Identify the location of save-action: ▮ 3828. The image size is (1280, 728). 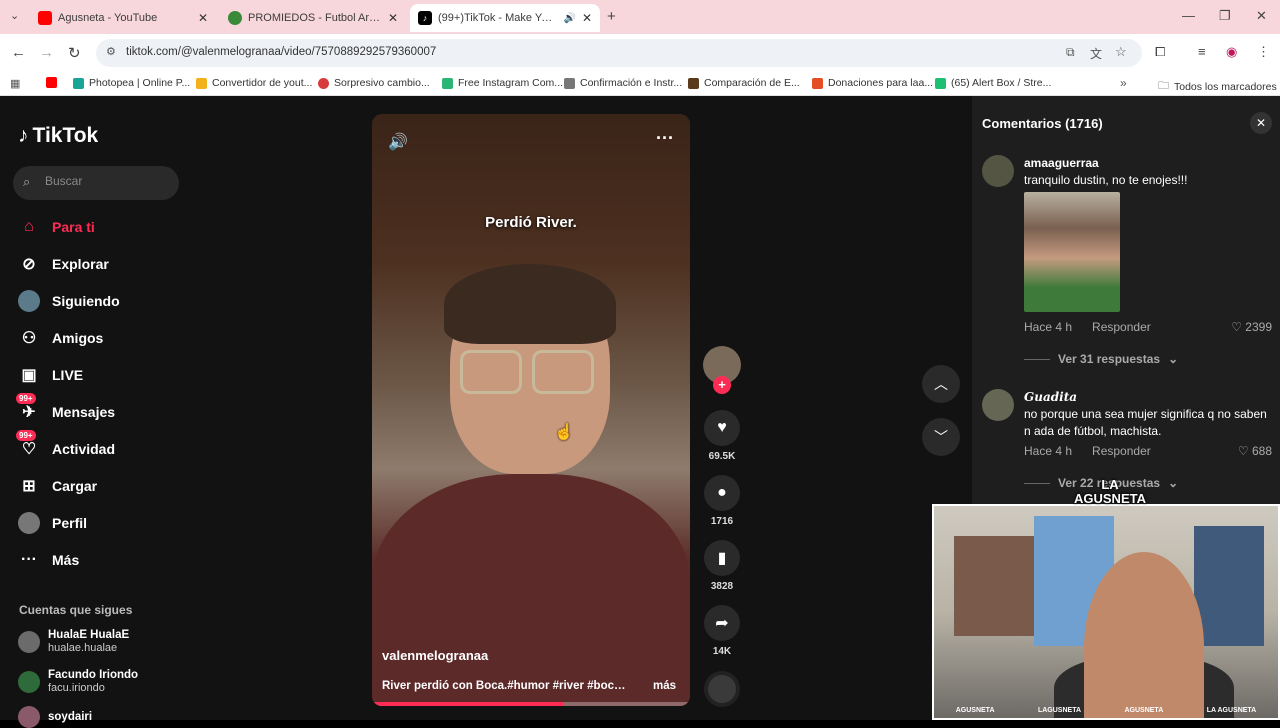
(722, 566).